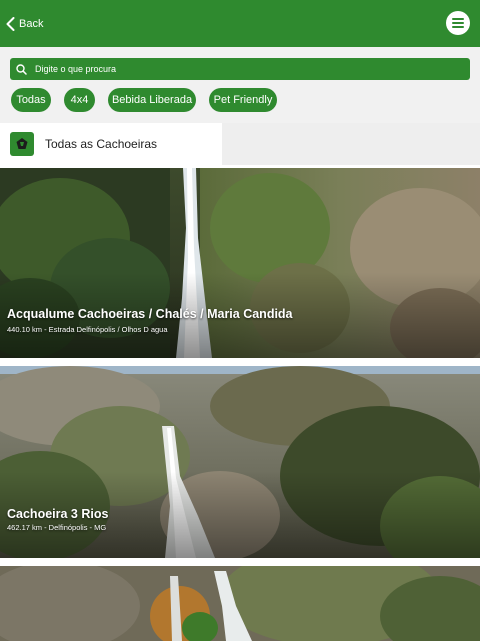 The width and height of the screenshot is (480, 641). I want to click on chip-label: Bebida Liberada, so click(152, 100).